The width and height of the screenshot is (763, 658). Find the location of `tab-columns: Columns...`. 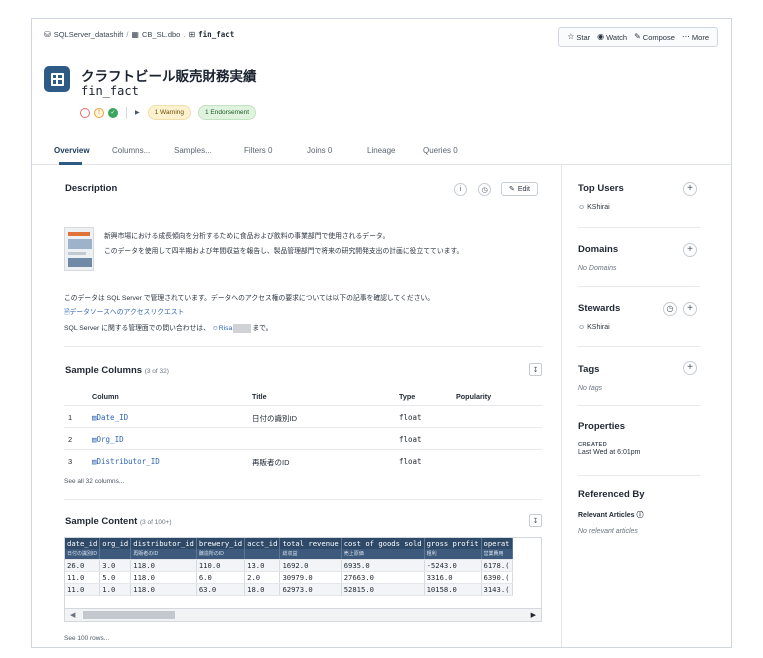

tab-columns: Columns... is located at coordinates (131, 150).